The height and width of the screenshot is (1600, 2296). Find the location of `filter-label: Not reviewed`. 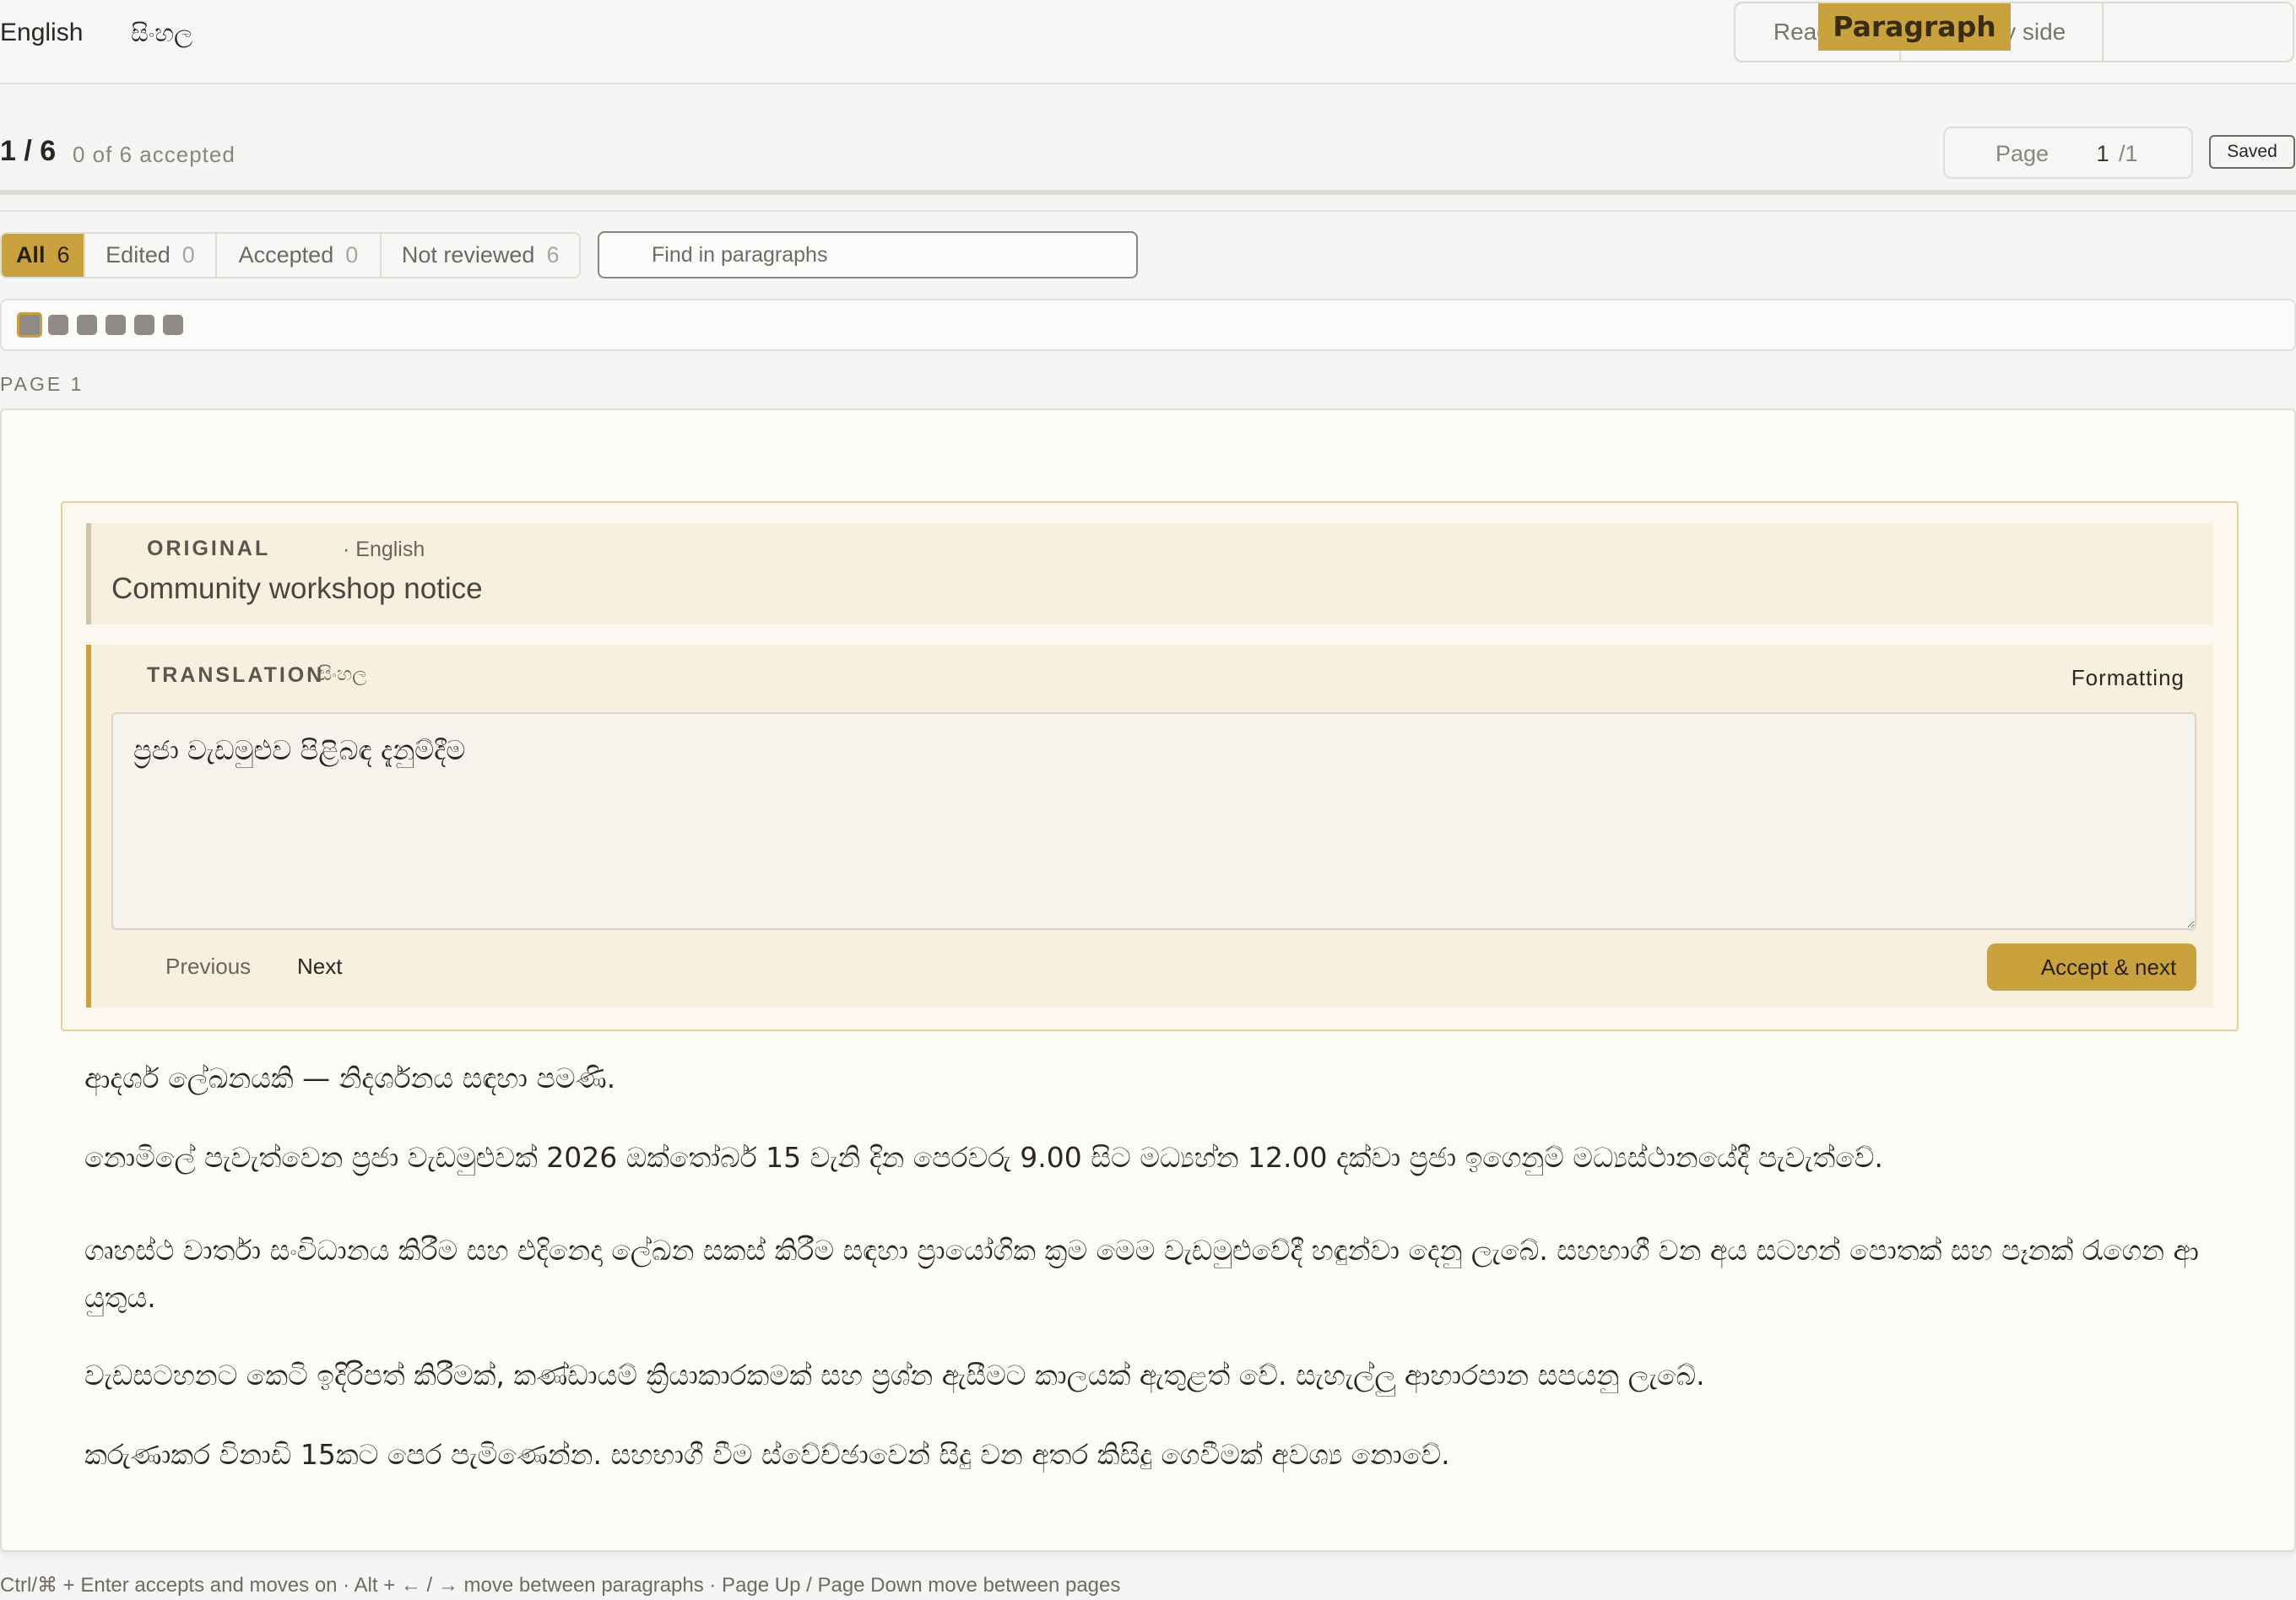

filter-label: Not reviewed is located at coordinates (468, 255).